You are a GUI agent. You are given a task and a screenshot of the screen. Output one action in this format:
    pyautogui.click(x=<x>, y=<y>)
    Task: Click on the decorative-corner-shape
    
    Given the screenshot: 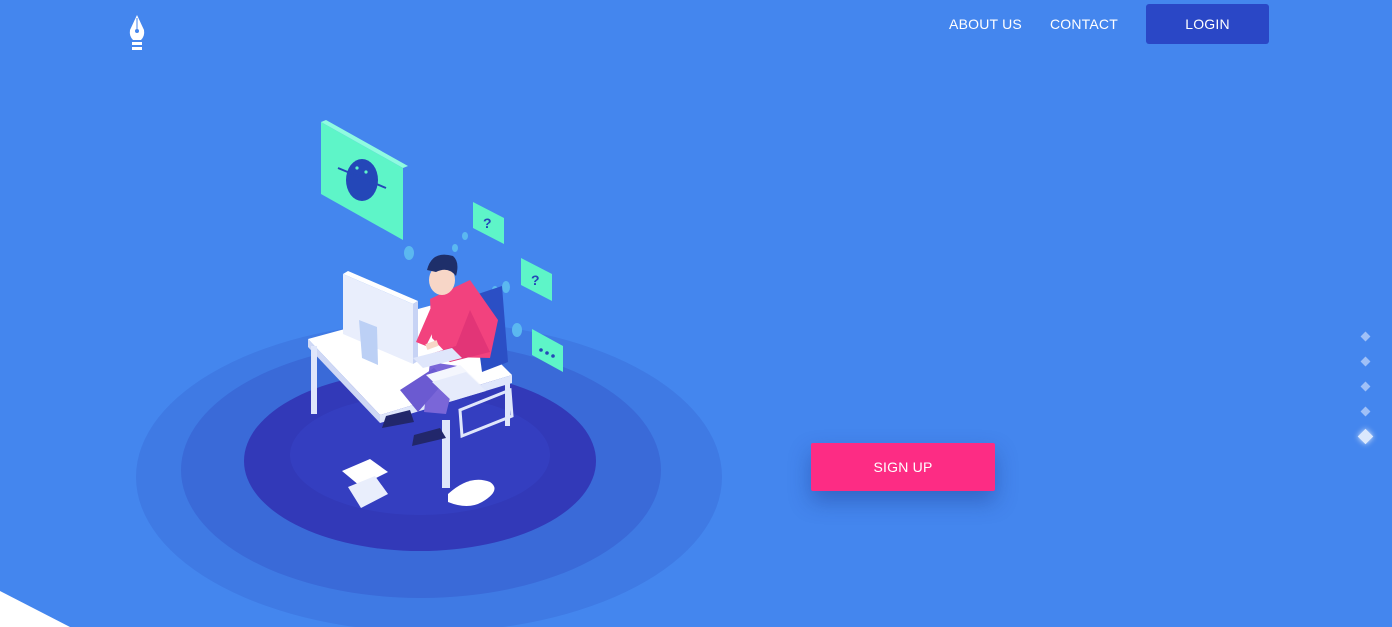 What is the action you would take?
    pyautogui.click(x=35, y=609)
    